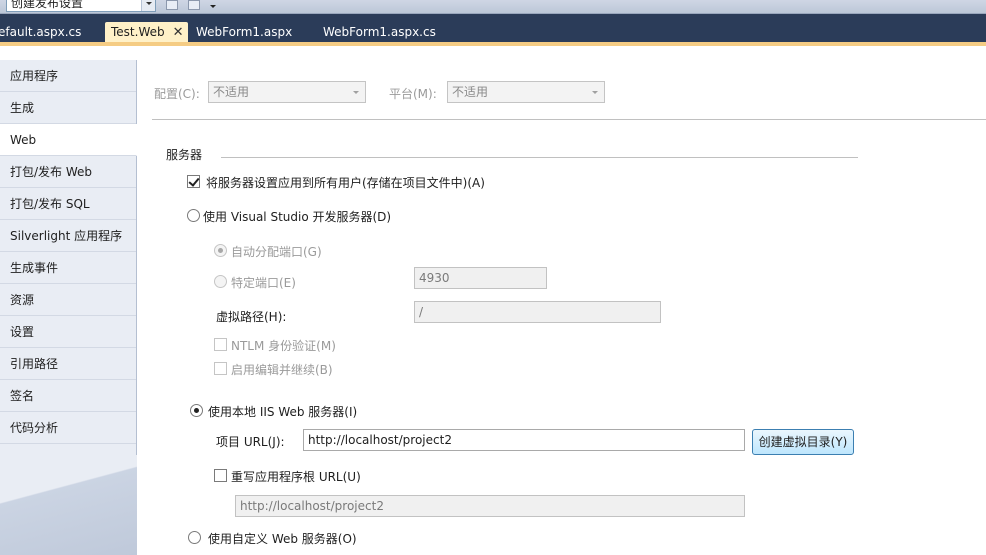  Describe the element at coordinates (470, 92) in the screenshot. I see `platform-select-value: 不适用` at that location.